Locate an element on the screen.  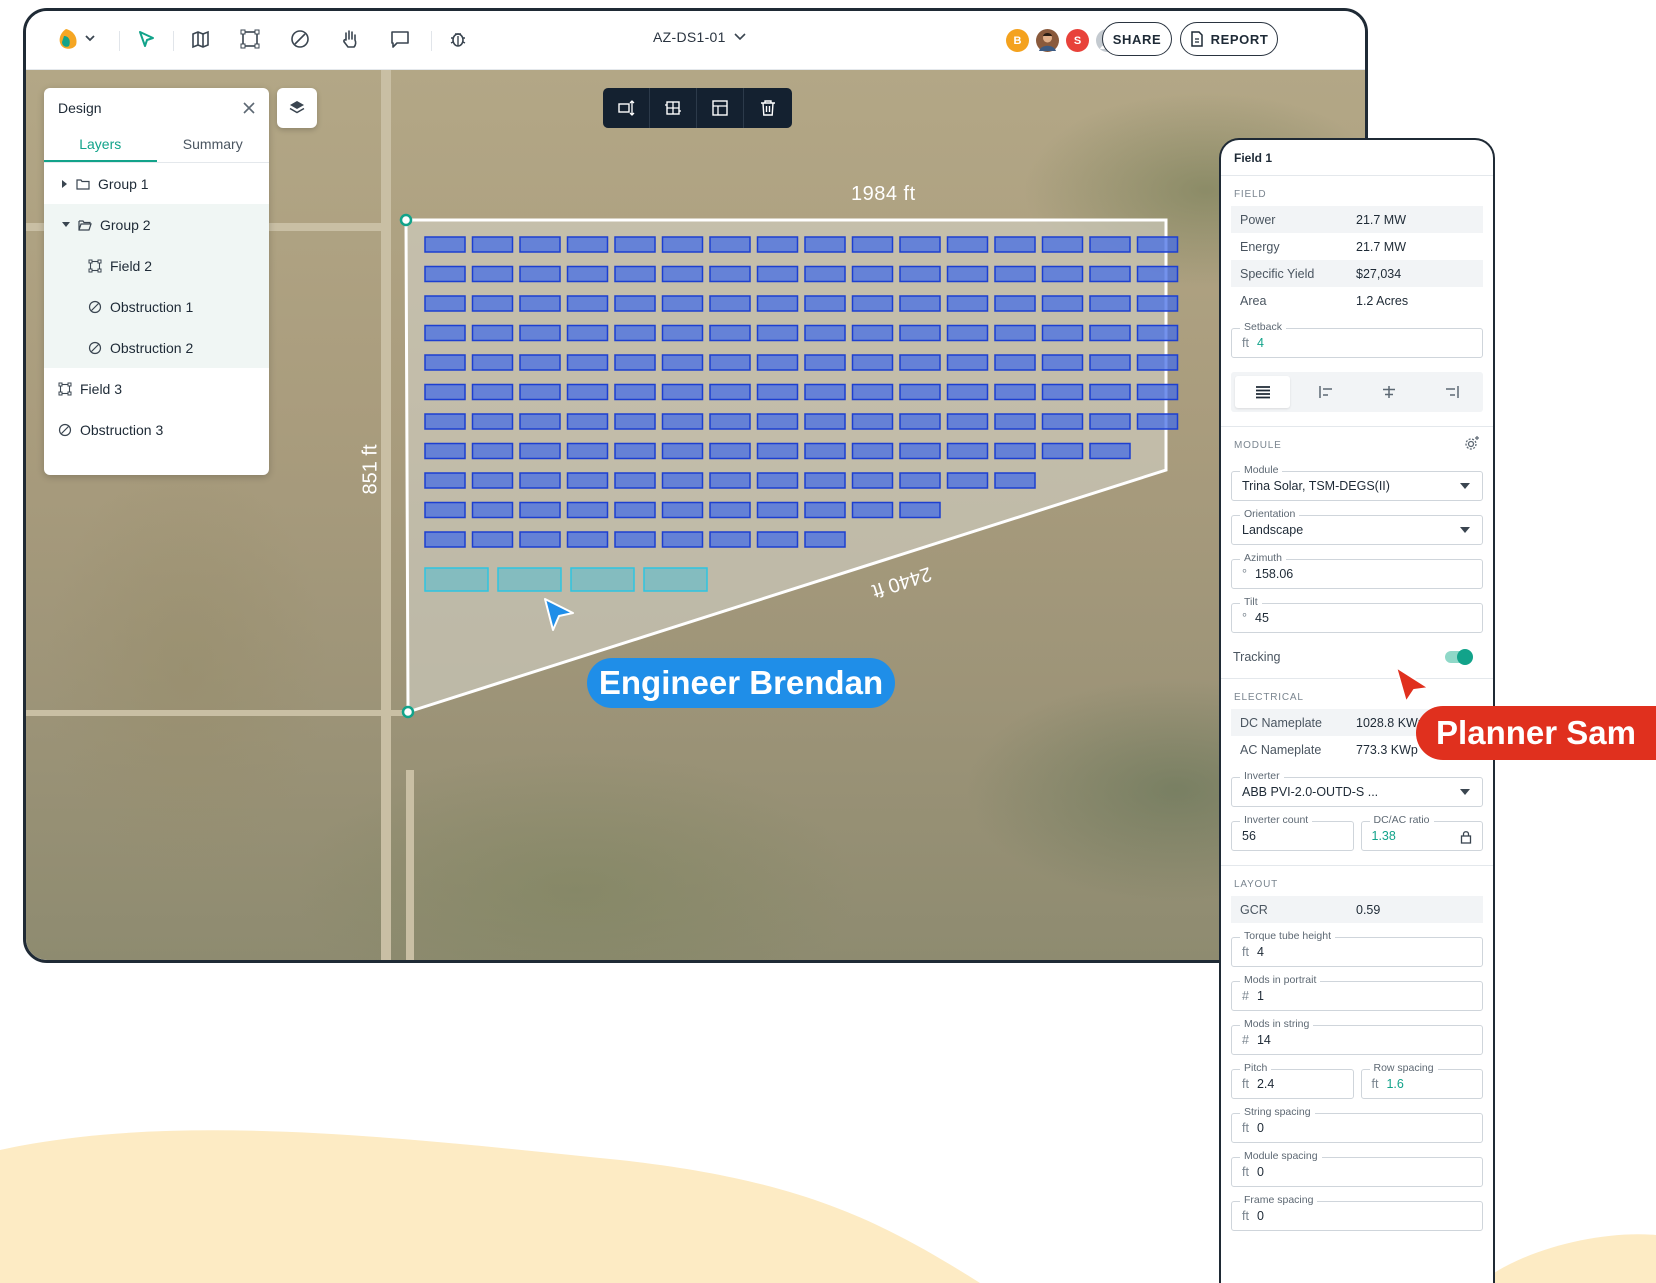
resize-tool-icon is located at coordinates (626, 108).